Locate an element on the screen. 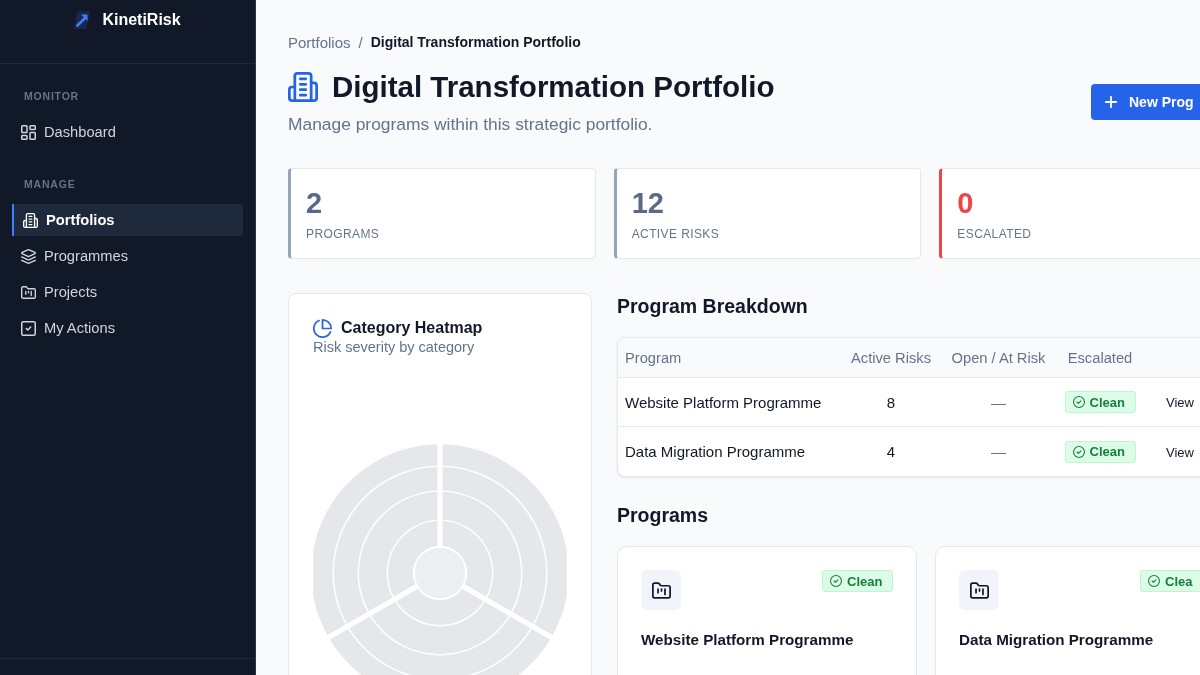 Image resolution: width=1200 pixels, height=675 pixels. status-text: Clea is located at coordinates (1179, 581).